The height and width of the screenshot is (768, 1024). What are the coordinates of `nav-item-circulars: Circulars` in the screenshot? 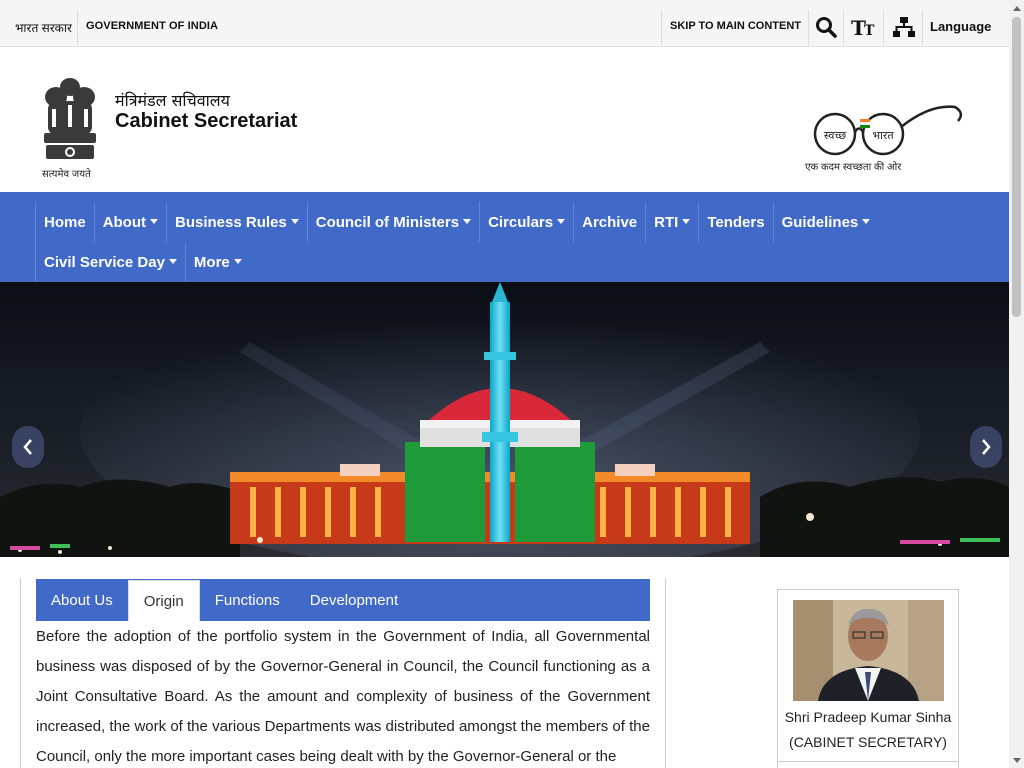 It's located at (526, 222).